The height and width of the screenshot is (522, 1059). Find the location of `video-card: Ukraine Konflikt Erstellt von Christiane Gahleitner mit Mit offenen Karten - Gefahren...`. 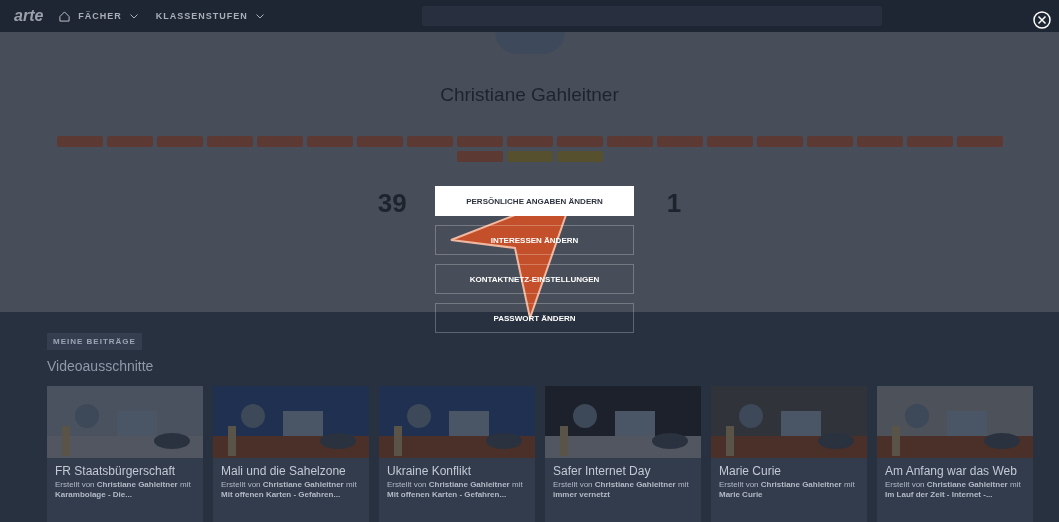

video-card: Ukraine Konflikt Erstellt von Christiane Gahleitner mit Mit offenen Karten - Gefahren... is located at coordinates (457, 454).